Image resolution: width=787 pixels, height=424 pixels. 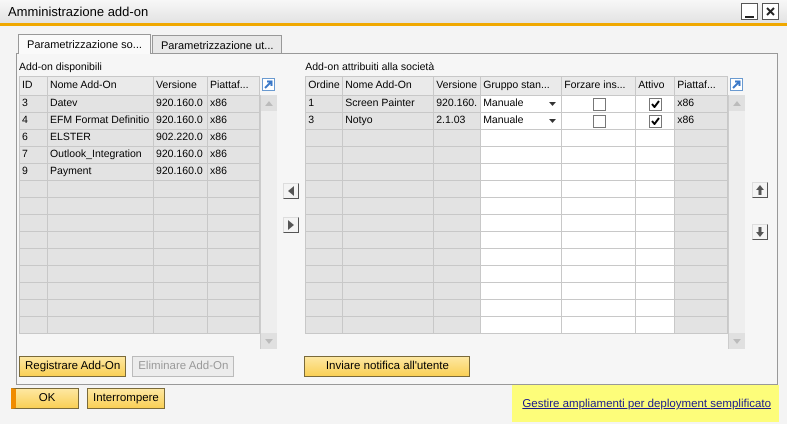 I want to click on table-cell: 7, so click(x=34, y=155).